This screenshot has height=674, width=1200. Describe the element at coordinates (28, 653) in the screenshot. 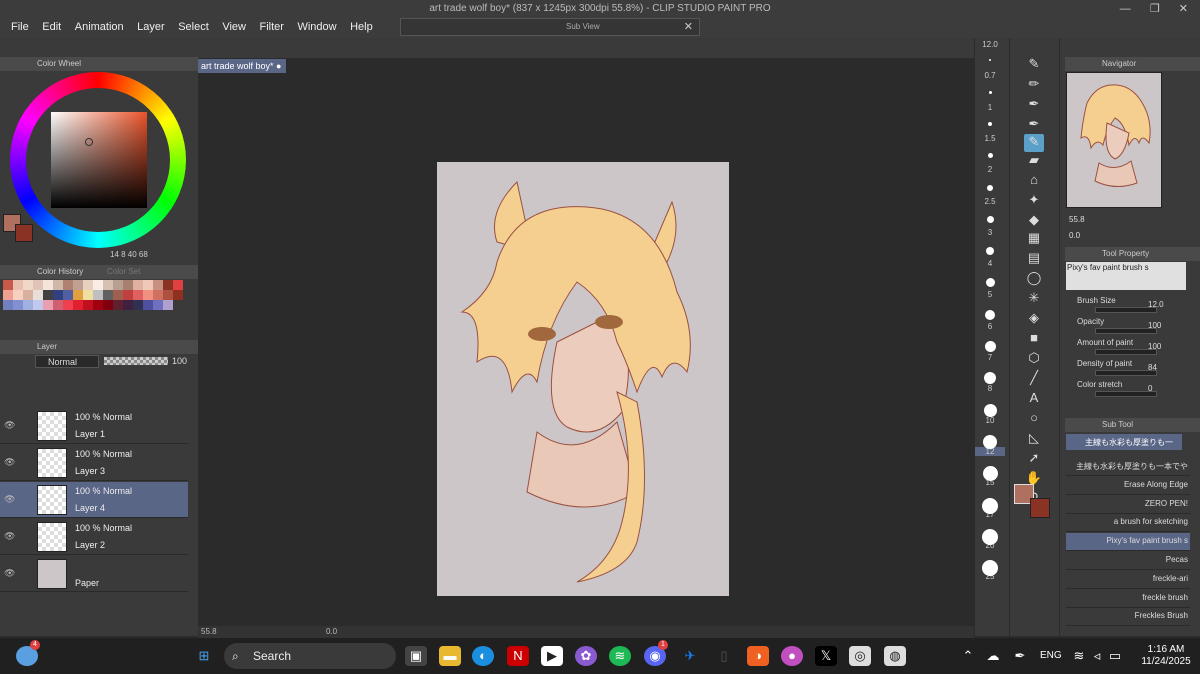

I see `weather-icon: 4` at that location.